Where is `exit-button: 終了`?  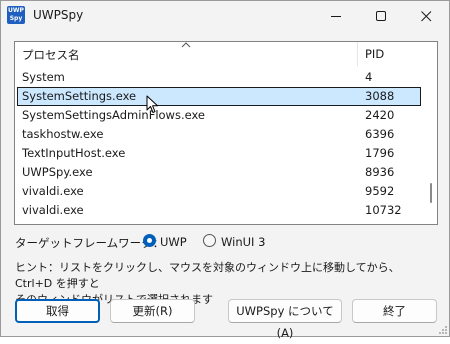
exit-button: 終了 is located at coordinates (394, 311).